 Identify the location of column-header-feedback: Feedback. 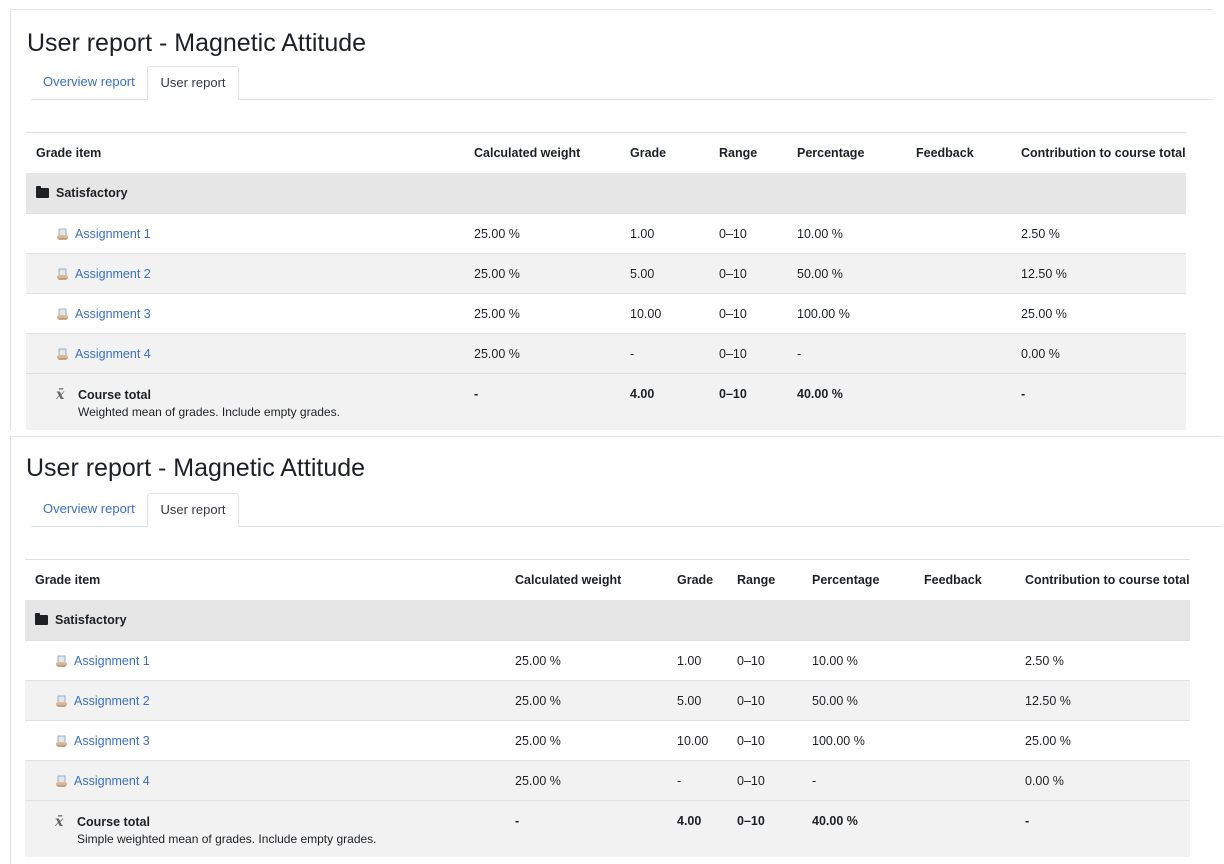
(964, 579).